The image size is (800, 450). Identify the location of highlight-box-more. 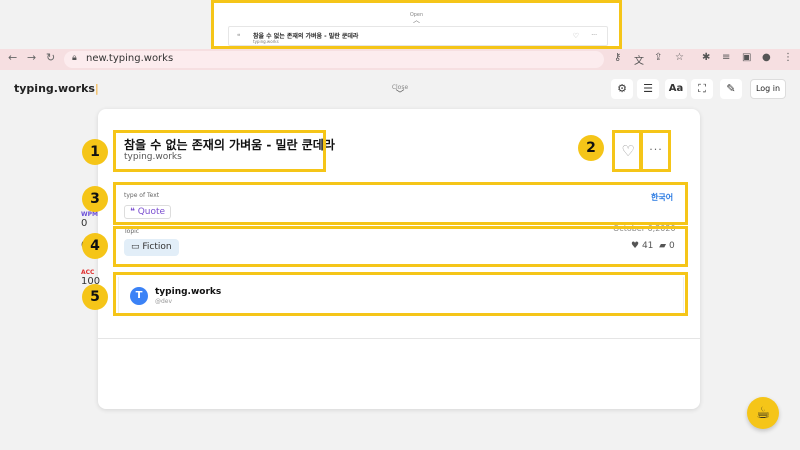
(655, 151).